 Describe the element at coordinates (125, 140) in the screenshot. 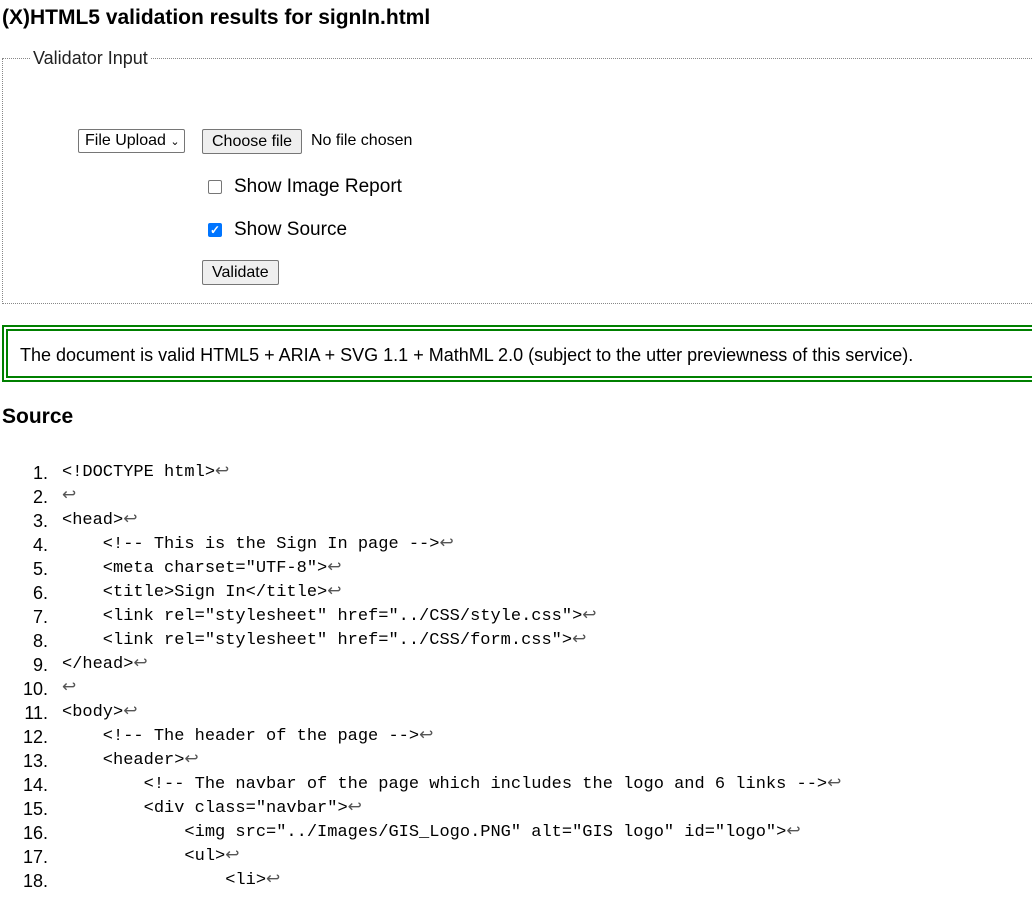

I see `select-value: File Upload` at that location.